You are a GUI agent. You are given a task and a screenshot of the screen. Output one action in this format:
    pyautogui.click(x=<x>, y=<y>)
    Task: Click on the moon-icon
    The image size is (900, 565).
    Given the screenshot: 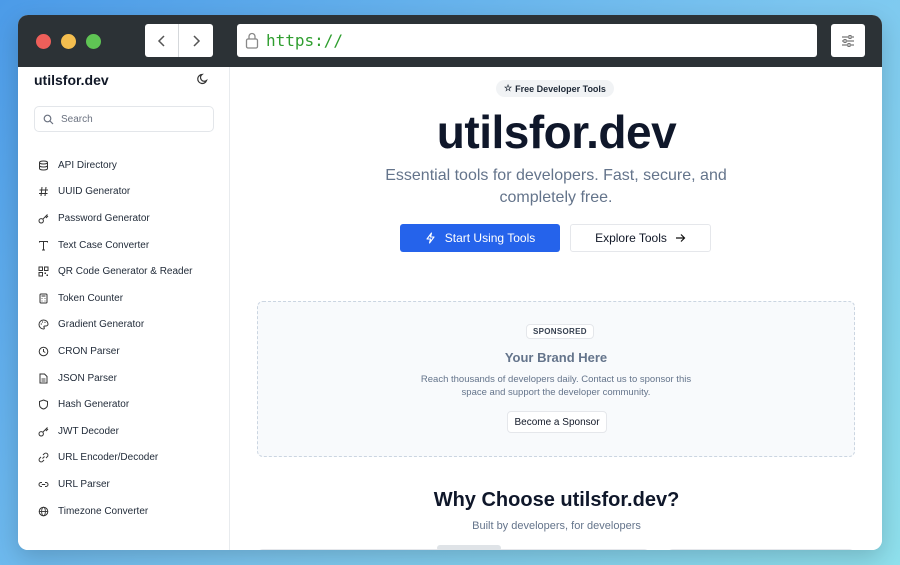 What is the action you would take?
    pyautogui.click(x=202, y=79)
    